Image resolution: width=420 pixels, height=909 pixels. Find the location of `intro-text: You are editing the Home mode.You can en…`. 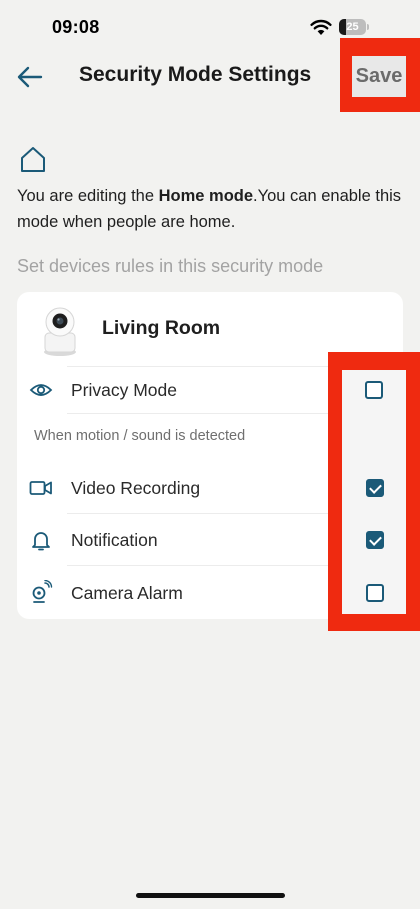

intro-text: You are editing the Home mode.You can en… is located at coordinates (212, 209).